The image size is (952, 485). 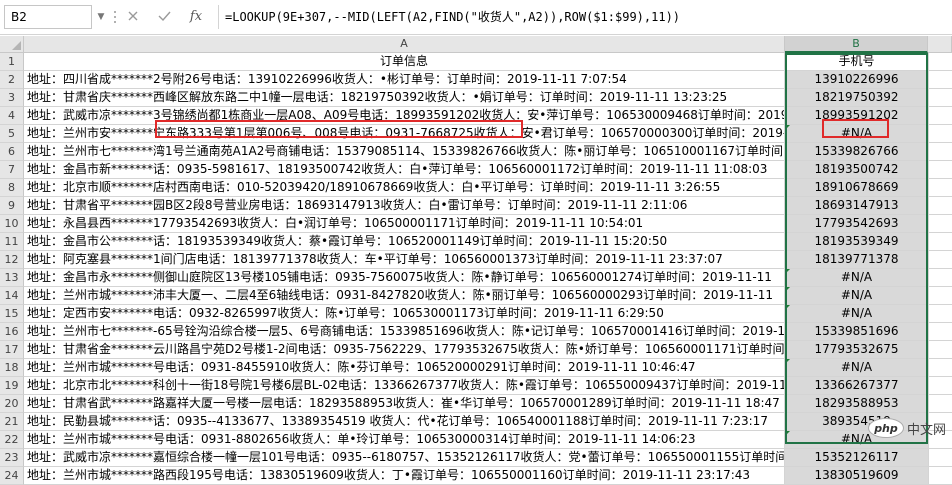 What do you see at coordinates (164, 17) in the screenshot?
I see `check-icon` at bounding box center [164, 17].